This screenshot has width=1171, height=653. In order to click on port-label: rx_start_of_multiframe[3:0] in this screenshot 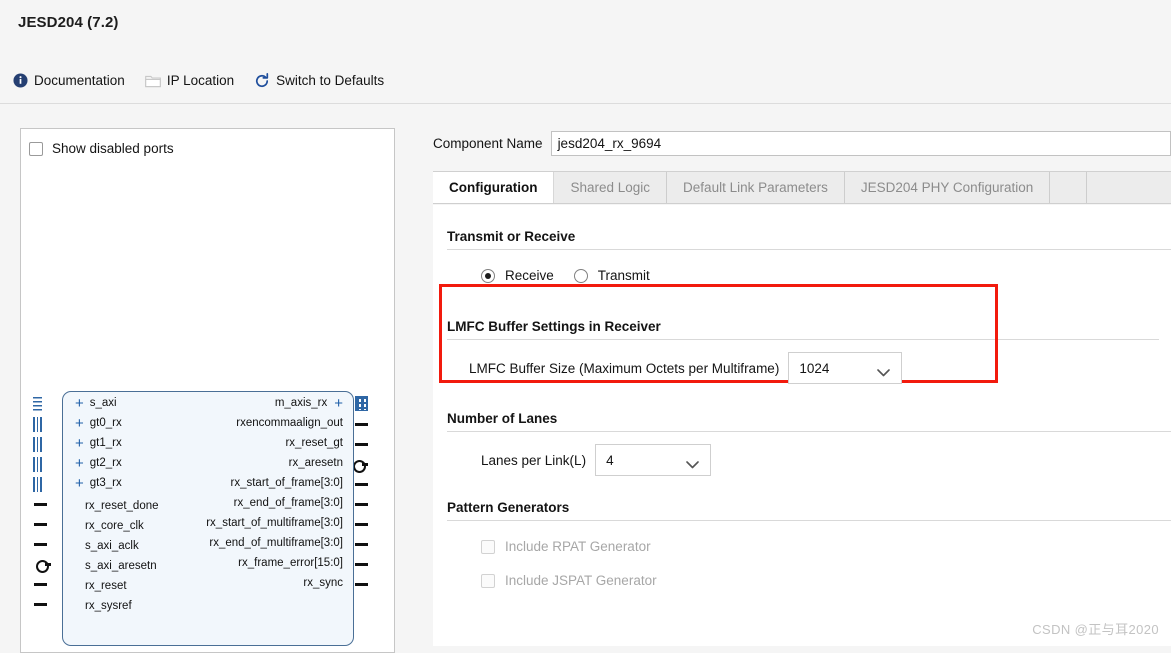, I will do `click(274, 523)`.